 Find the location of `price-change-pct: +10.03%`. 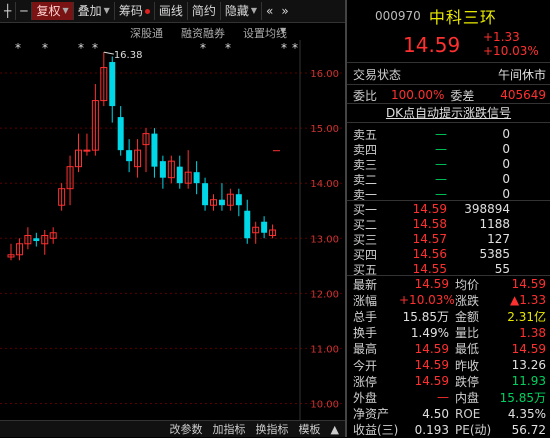

price-change-pct: +10.03% is located at coordinates (511, 51).